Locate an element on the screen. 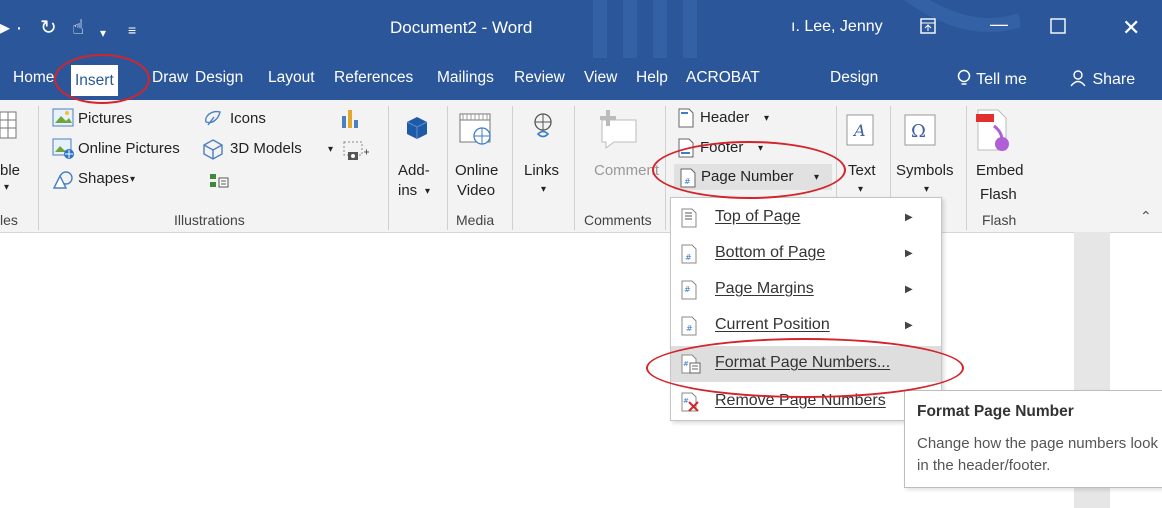  3d-models-dropdown-icon: ▾ is located at coordinates (330, 149).